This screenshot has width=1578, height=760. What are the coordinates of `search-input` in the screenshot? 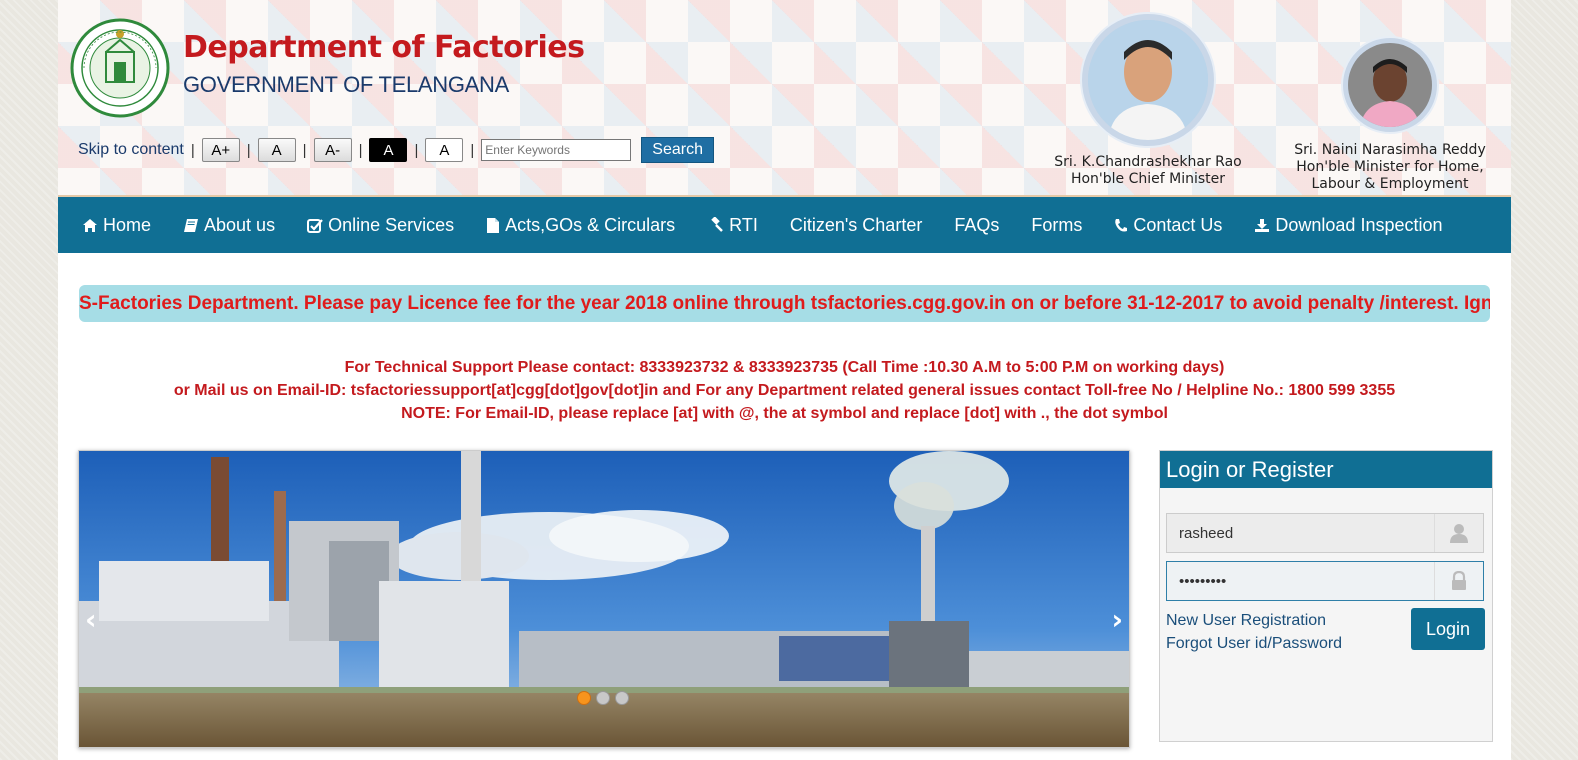 It's located at (556, 150).